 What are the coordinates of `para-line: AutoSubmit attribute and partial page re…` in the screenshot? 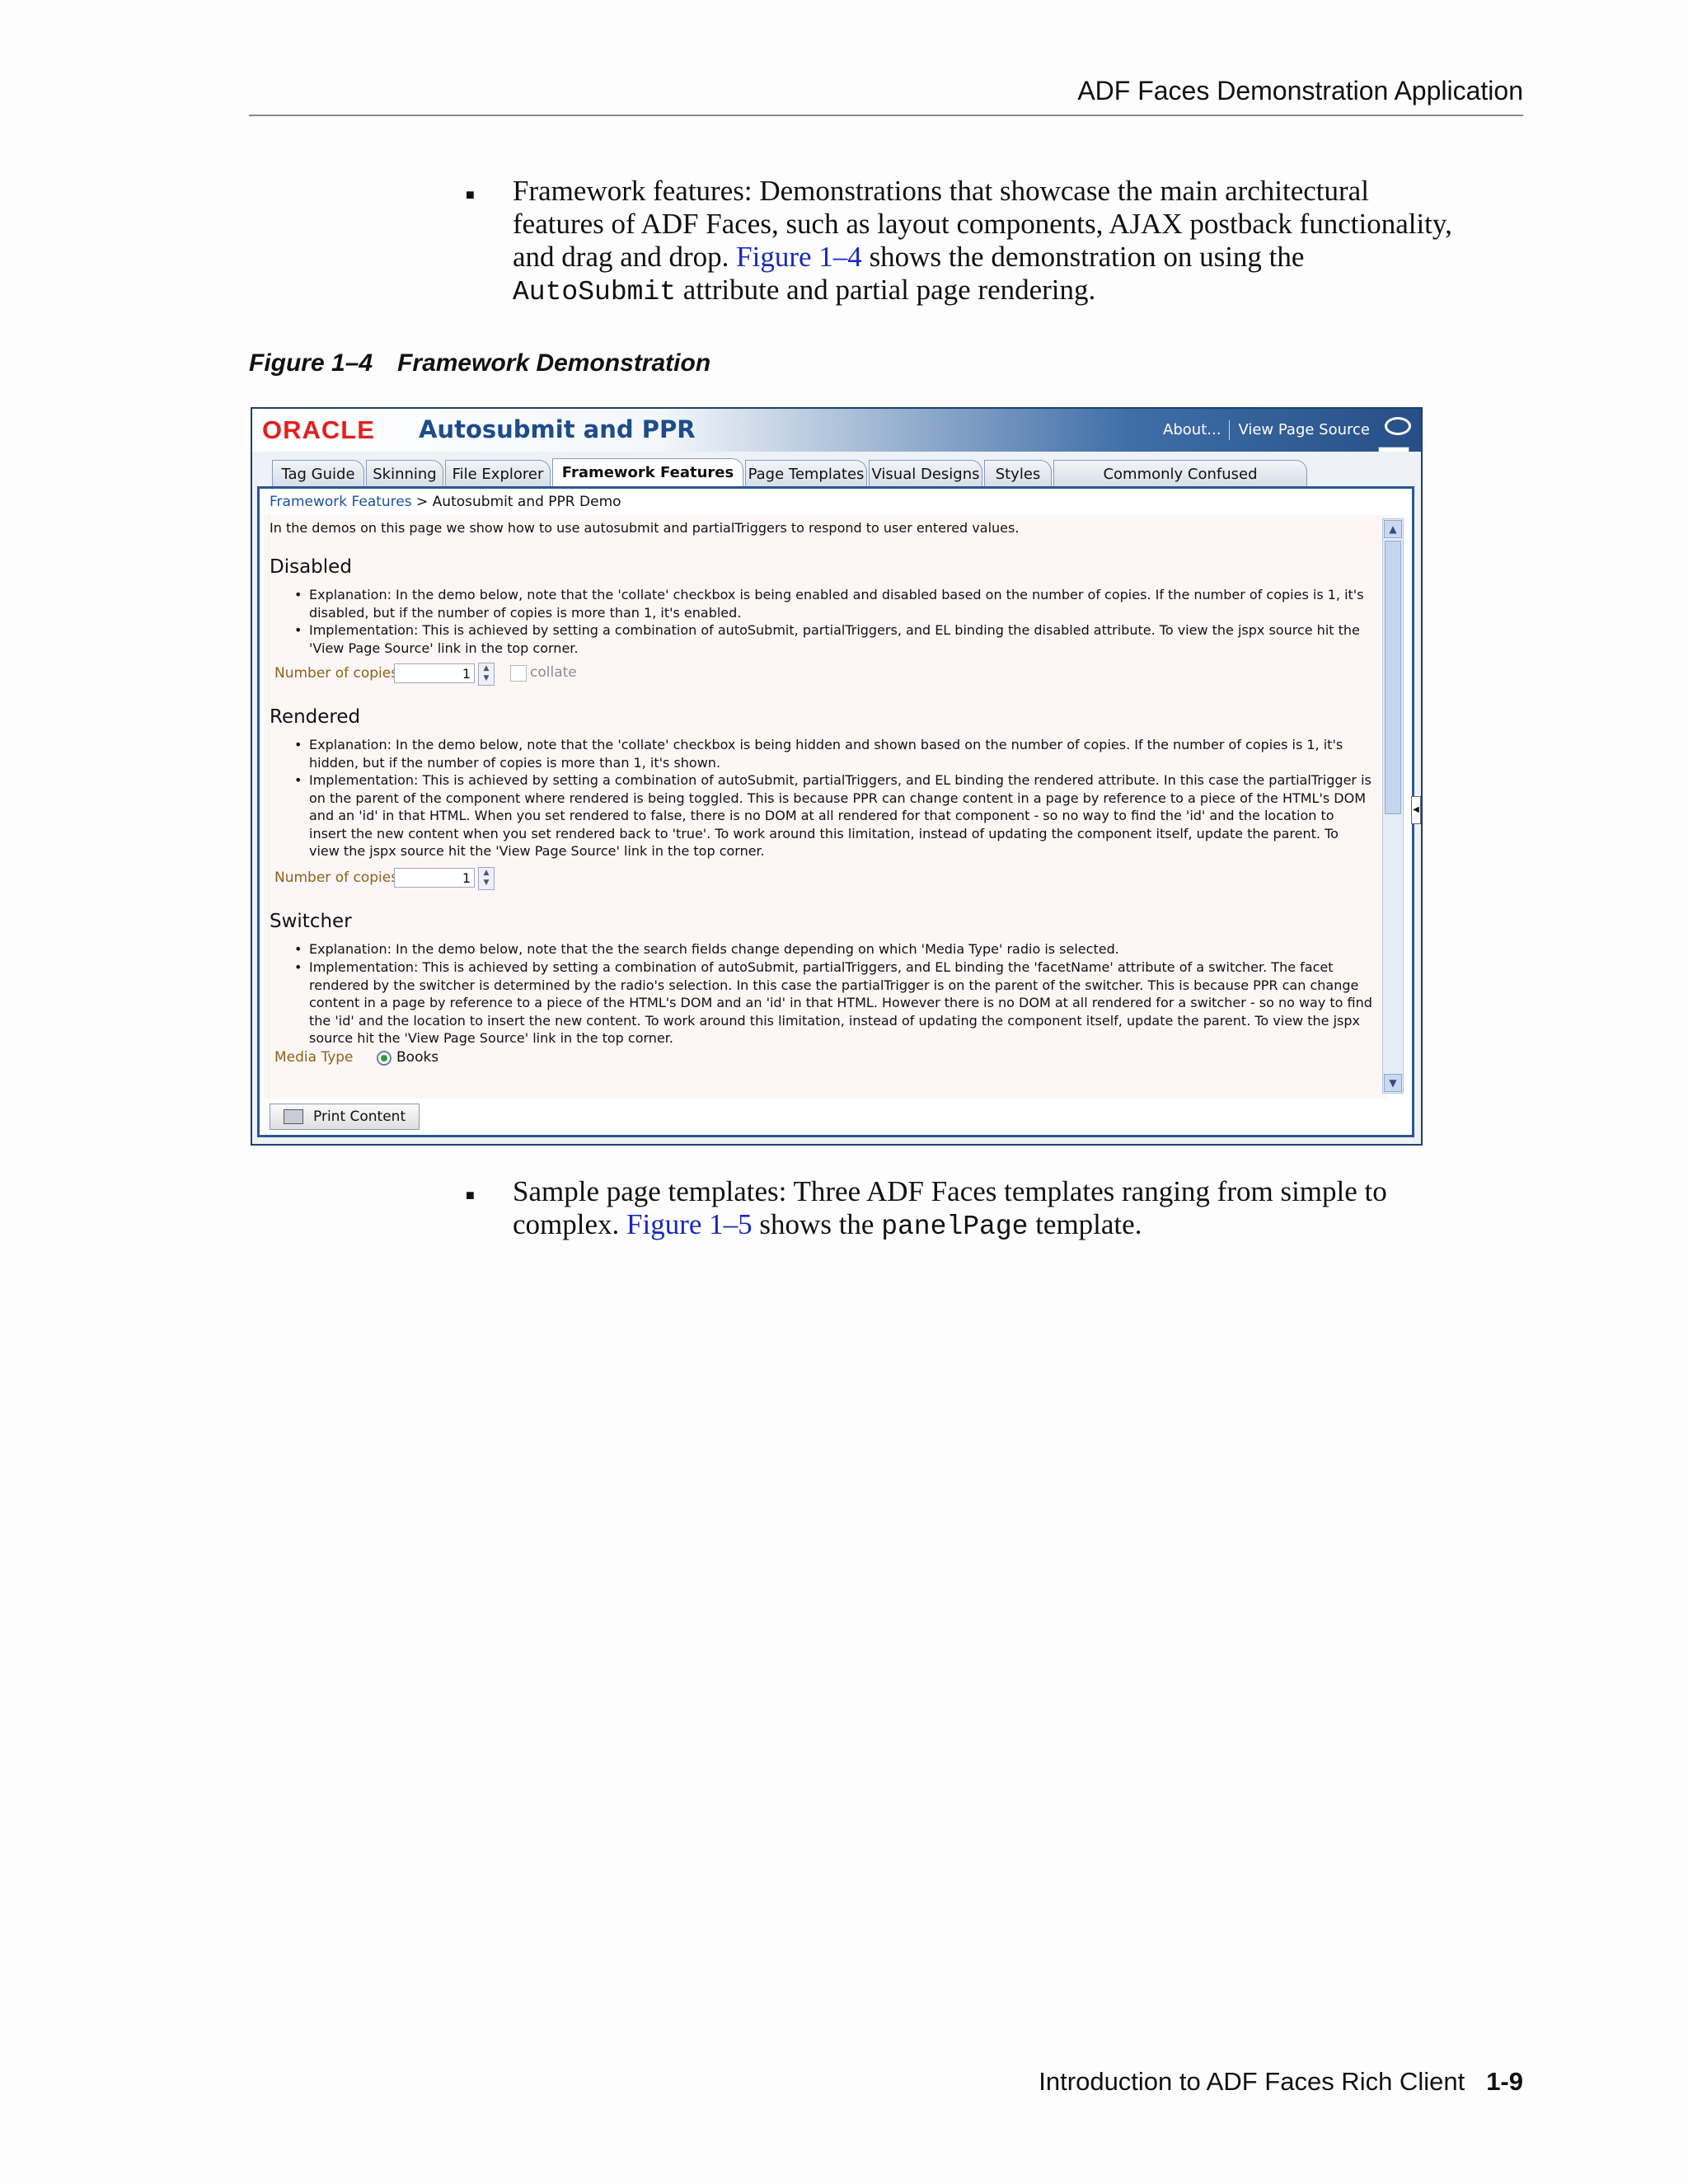 It's located at (1020, 291).